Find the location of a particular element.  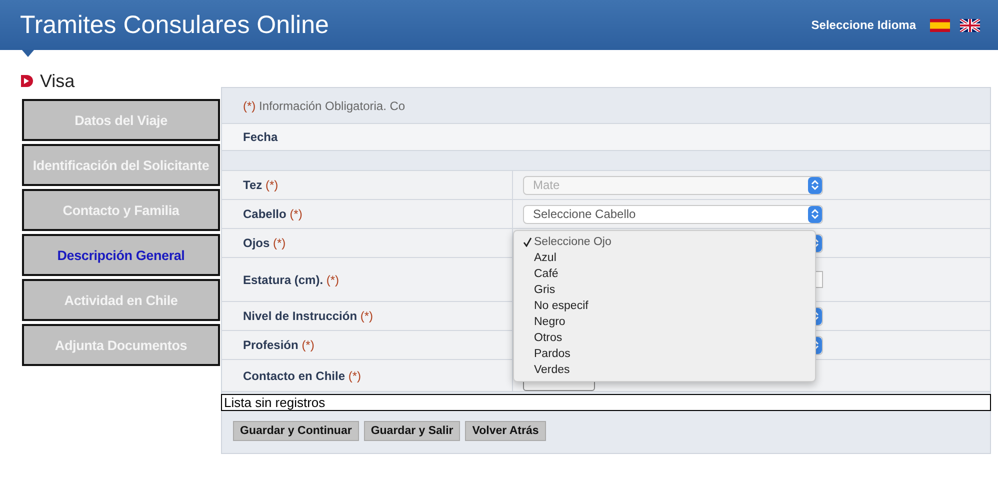

dropdown-option: Verdes is located at coordinates (664, 370).